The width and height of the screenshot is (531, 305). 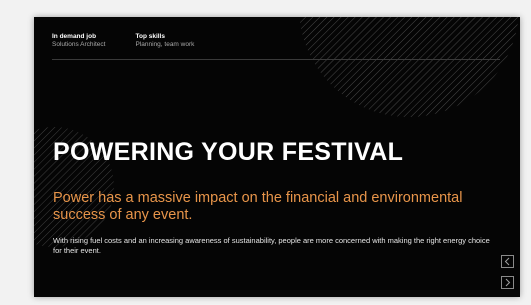 I want to click on top-skills-label: Top skills, so click(x=150, y=36).